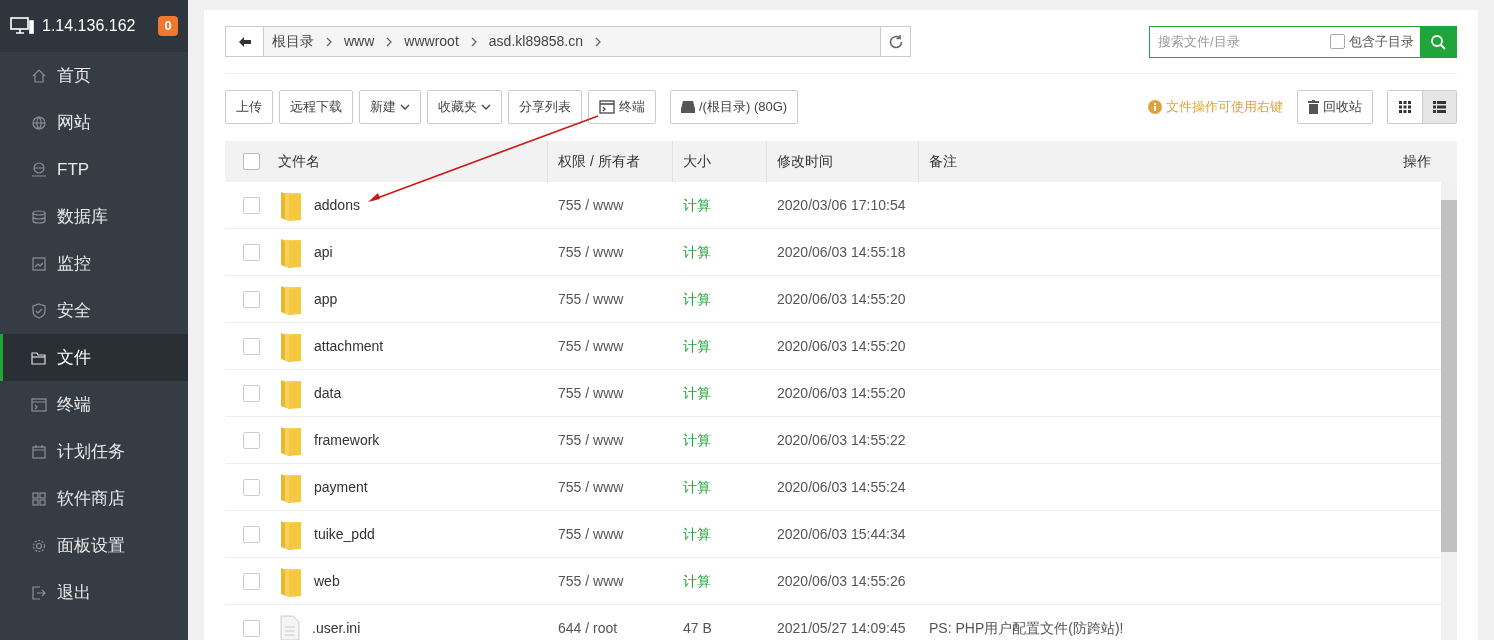 The image size is (1494, 640). I want to click on file-name: payment, so click(341, 487).